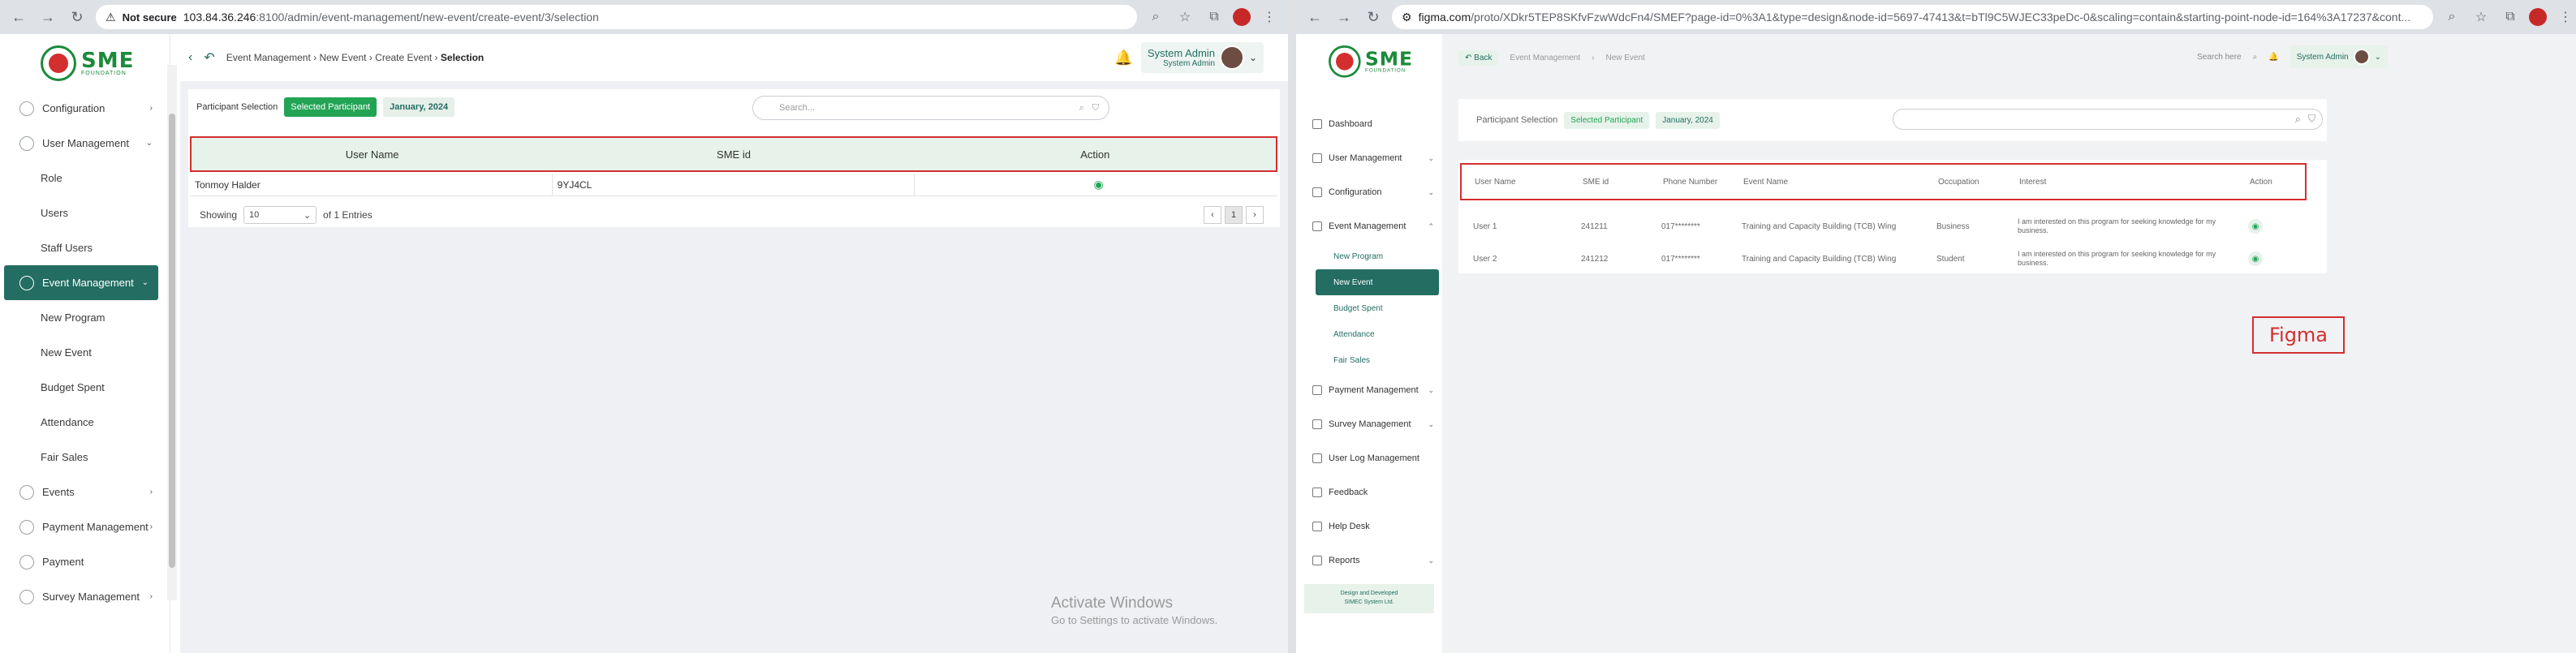 The width and height of the screenshot is (2576, 653). I want to click on back-button: ↶ Back, so click(1479, 58).